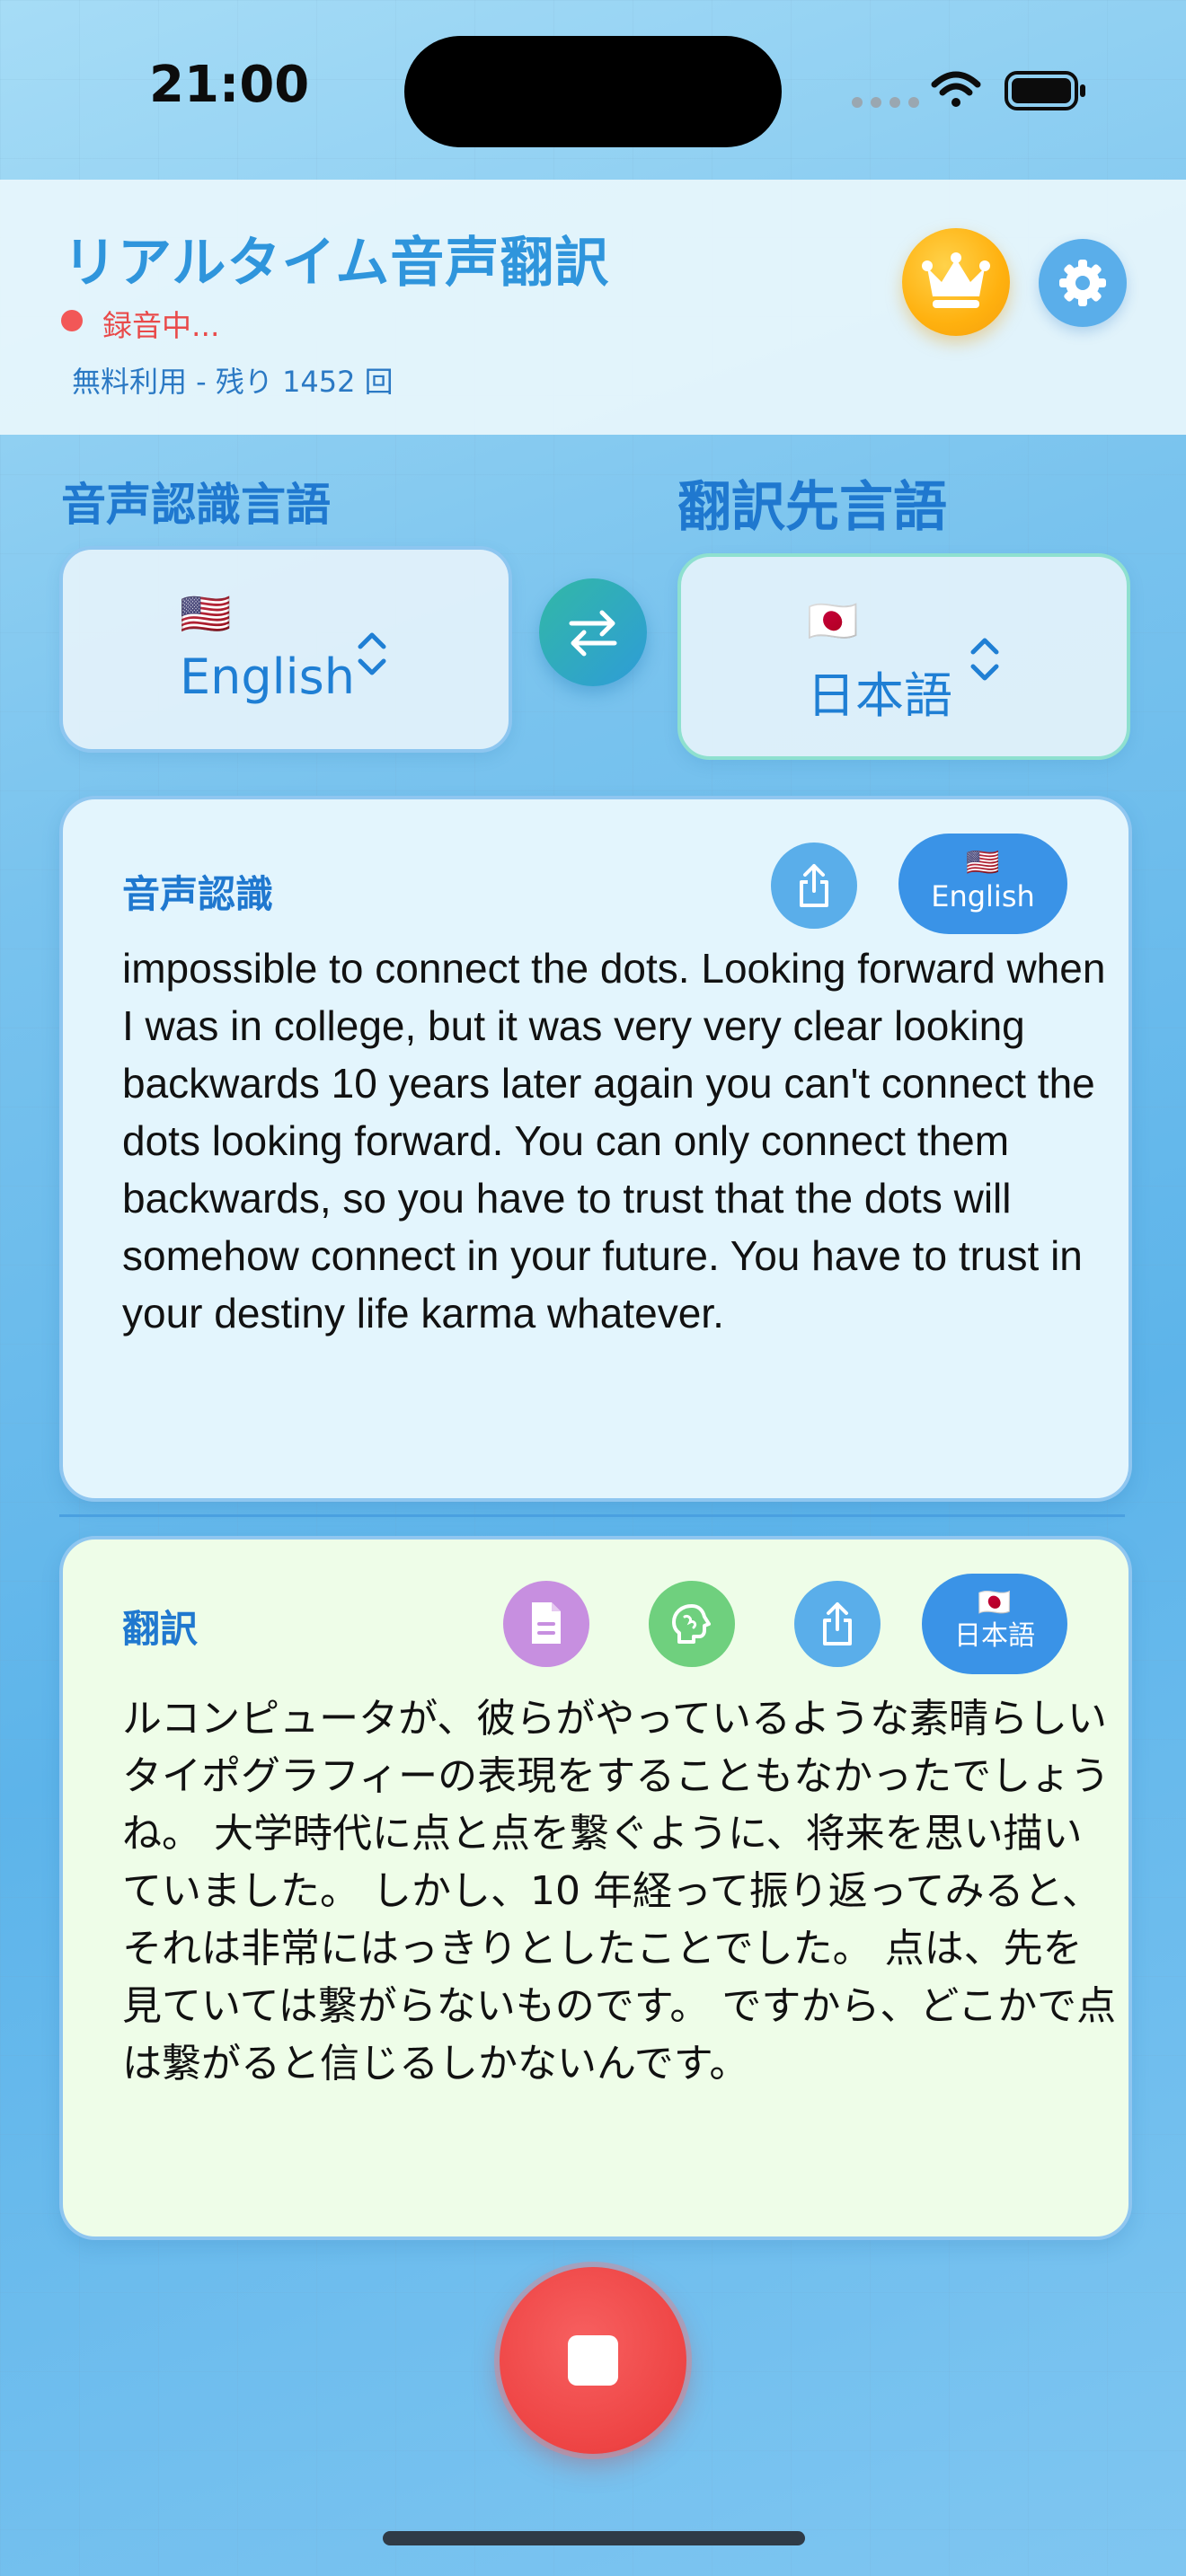 The width and height of the screenshot is (1186, 2576). I want to click on source-language-label: 音声認識言語, so click(196, 505).